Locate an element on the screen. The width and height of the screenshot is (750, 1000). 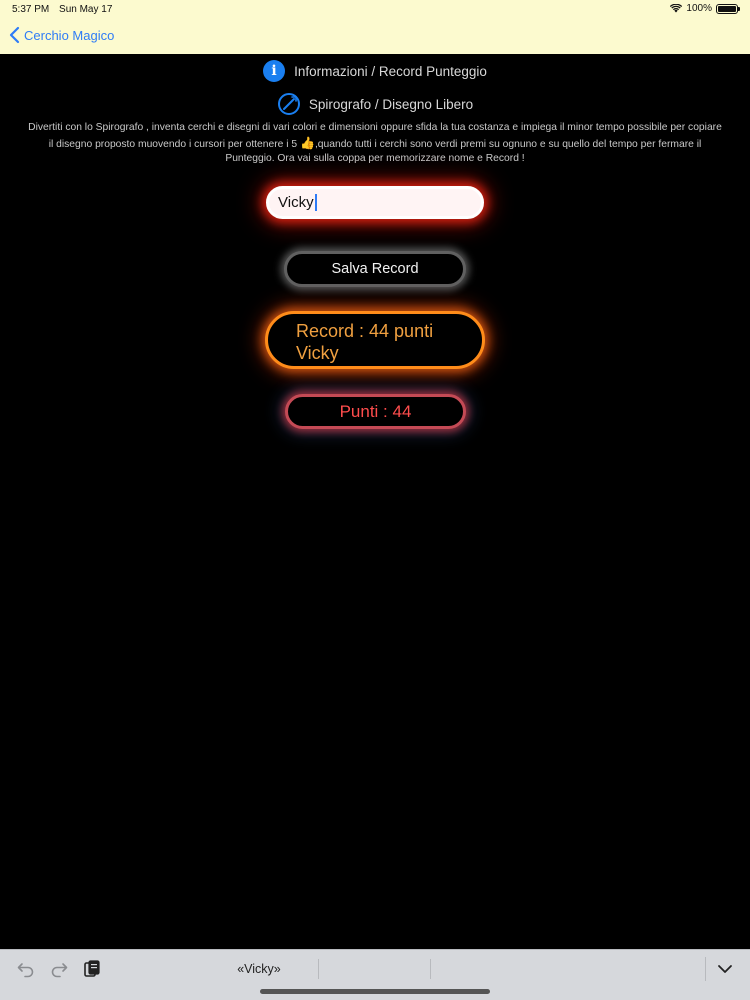
paste-icon is located at coordinates (92, 969).